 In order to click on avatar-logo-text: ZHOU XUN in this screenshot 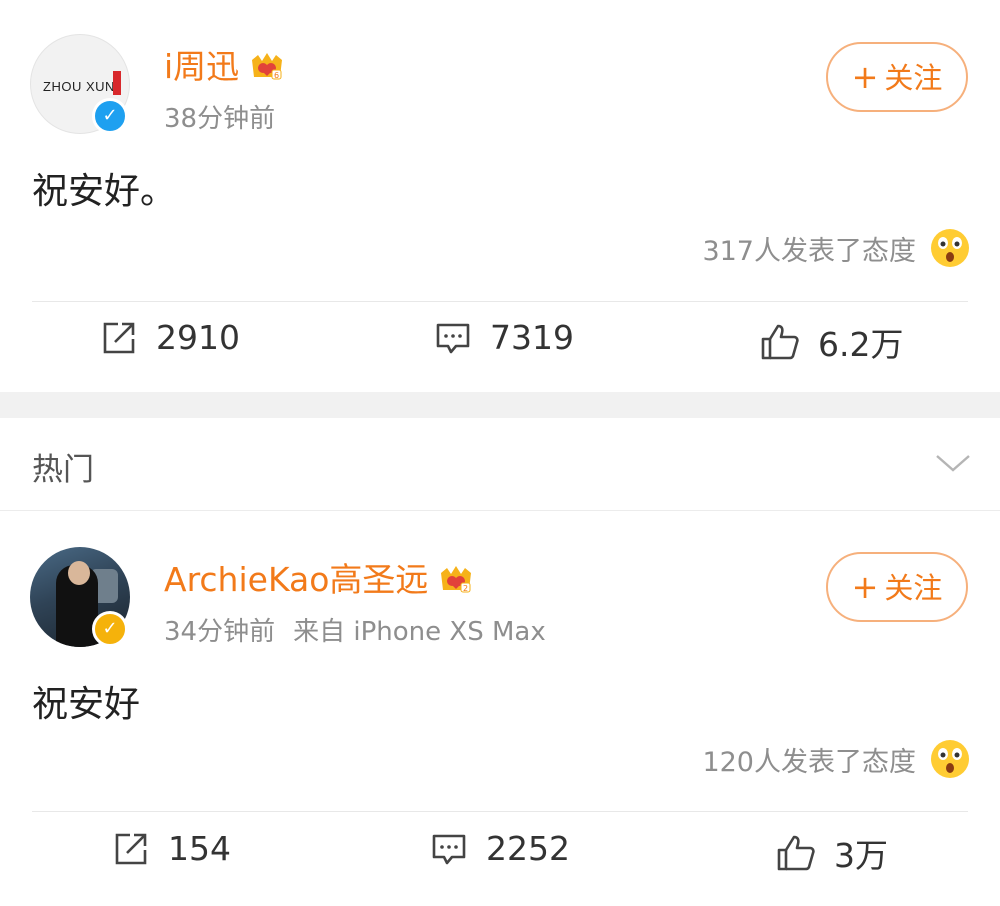, I will do `click(79, 86)`.